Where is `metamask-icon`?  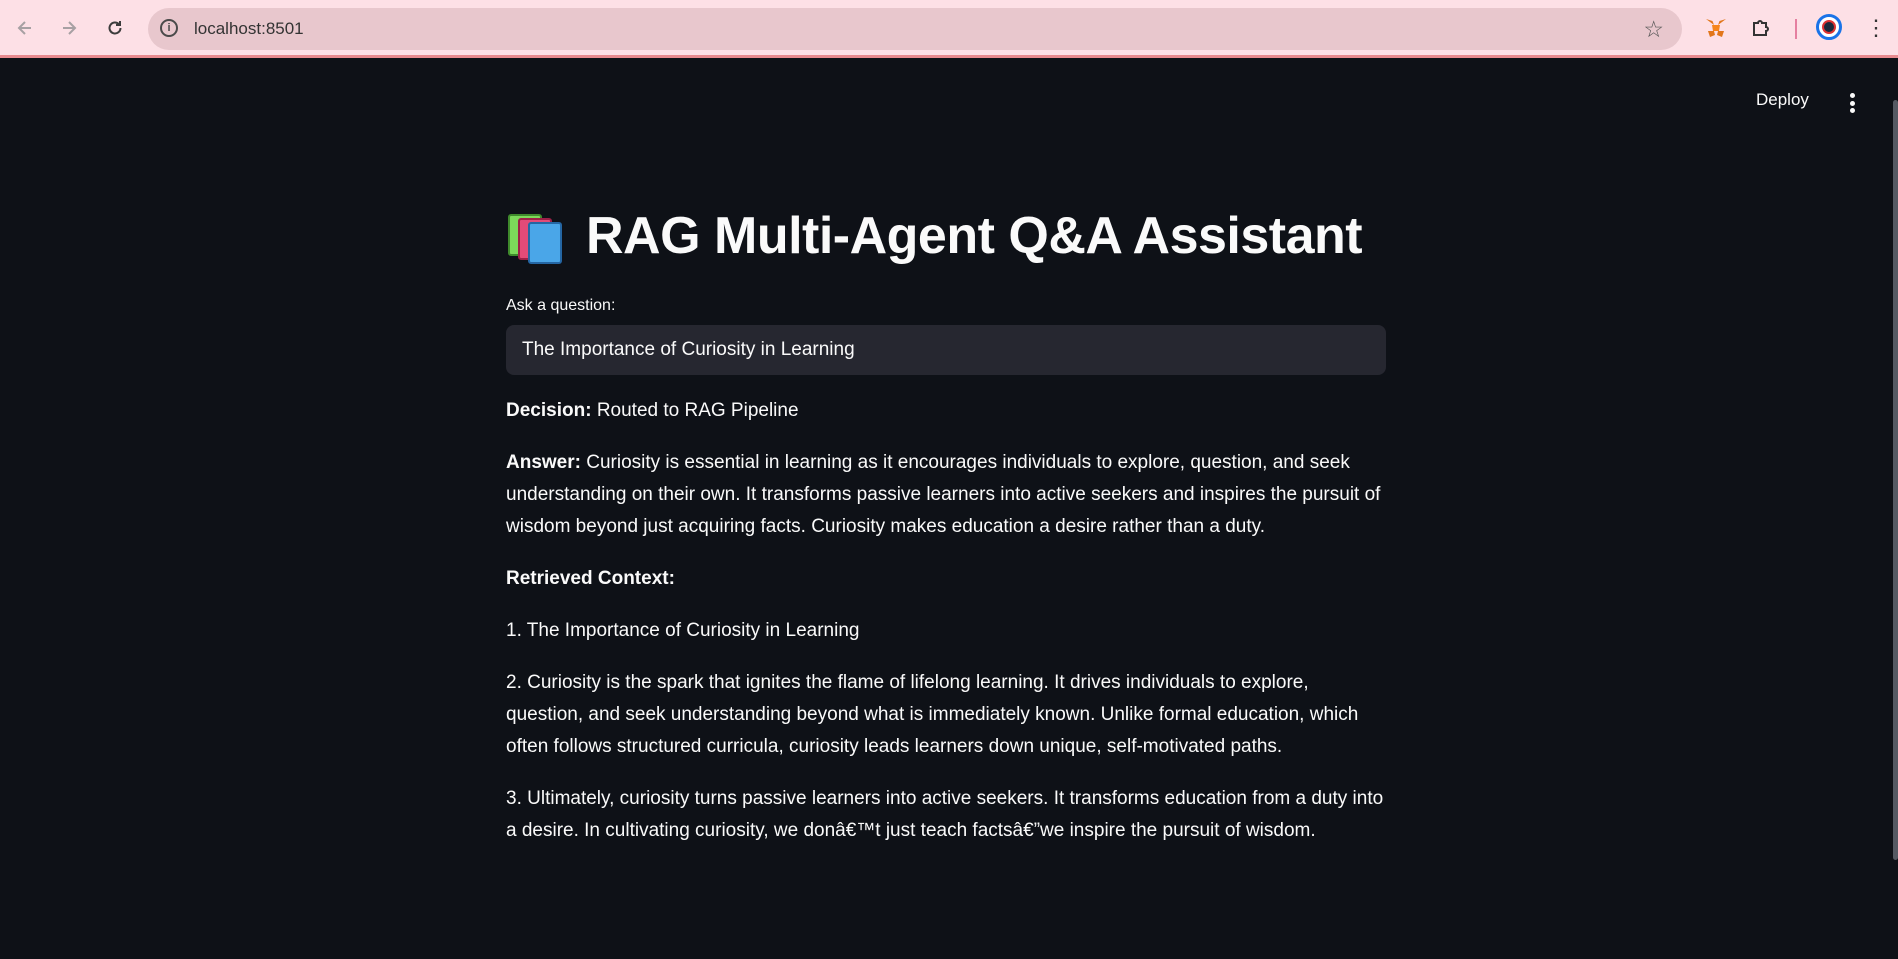 metamask-icon is located at coordinates (1716, 28).